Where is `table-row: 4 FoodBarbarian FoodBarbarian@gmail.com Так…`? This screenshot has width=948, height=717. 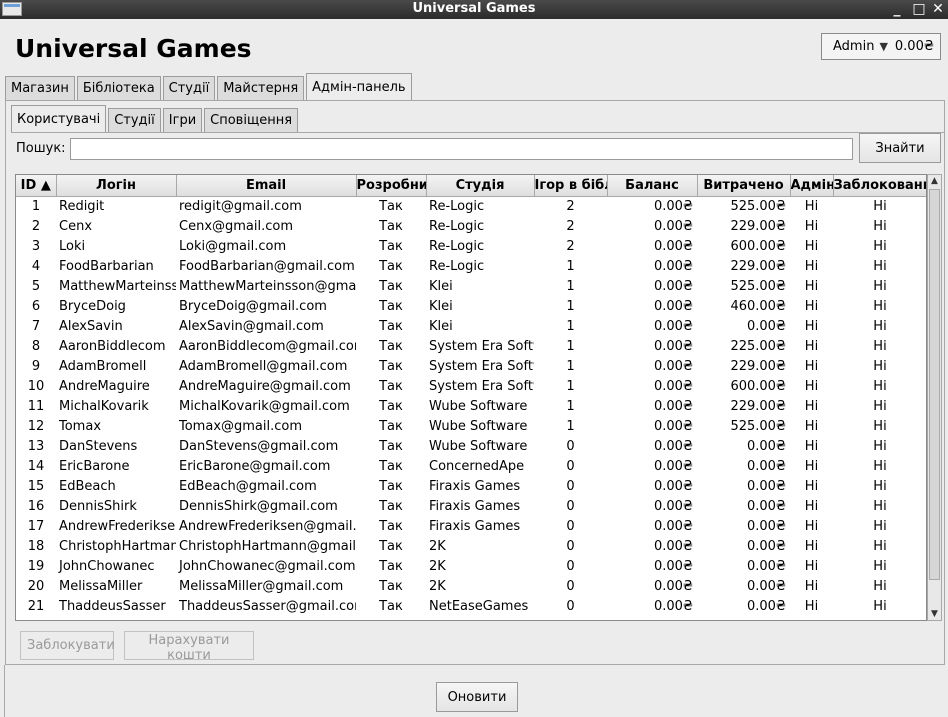
table-row: 4 FoodBarbarian FoodBarbarian@gmail.com Так… is located at coordinates (471, 267).